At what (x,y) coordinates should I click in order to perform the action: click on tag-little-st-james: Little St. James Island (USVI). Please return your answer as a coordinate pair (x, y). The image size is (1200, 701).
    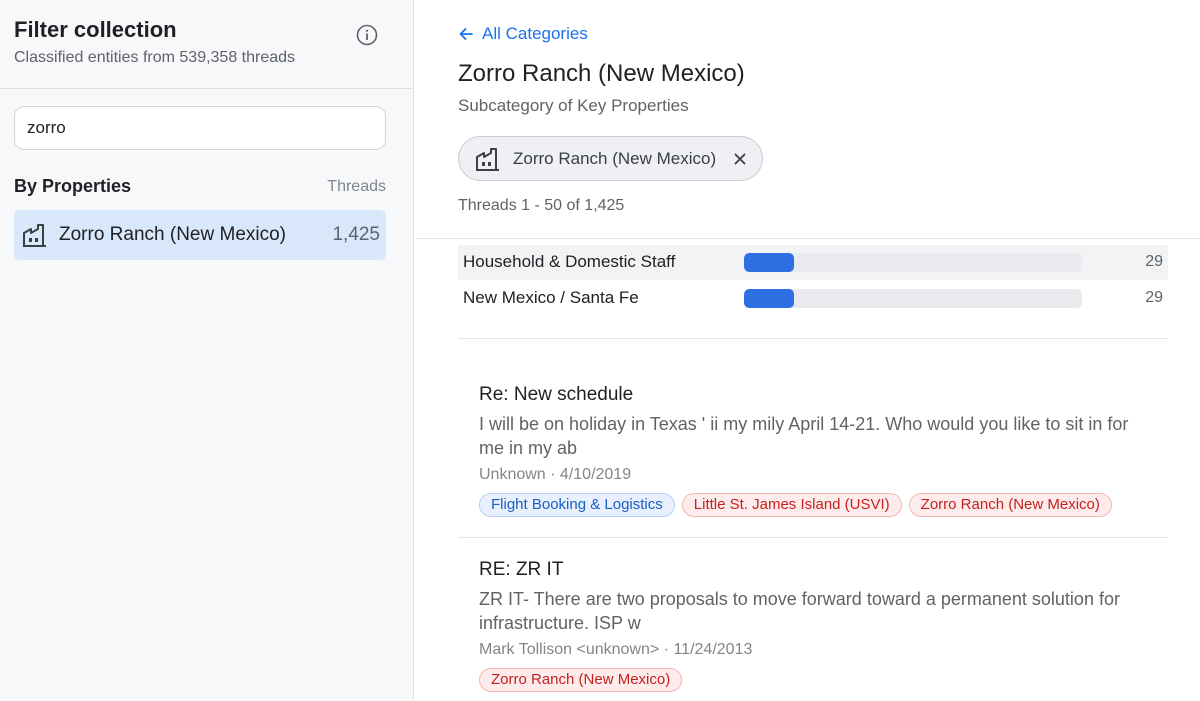
    Looking at the image, I should click on (791, 505).